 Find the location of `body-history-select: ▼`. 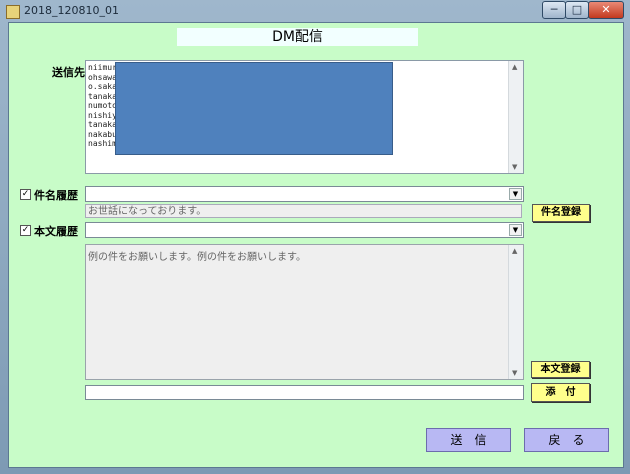

body-history-select: ▼ is located at coordinates (304, 230).